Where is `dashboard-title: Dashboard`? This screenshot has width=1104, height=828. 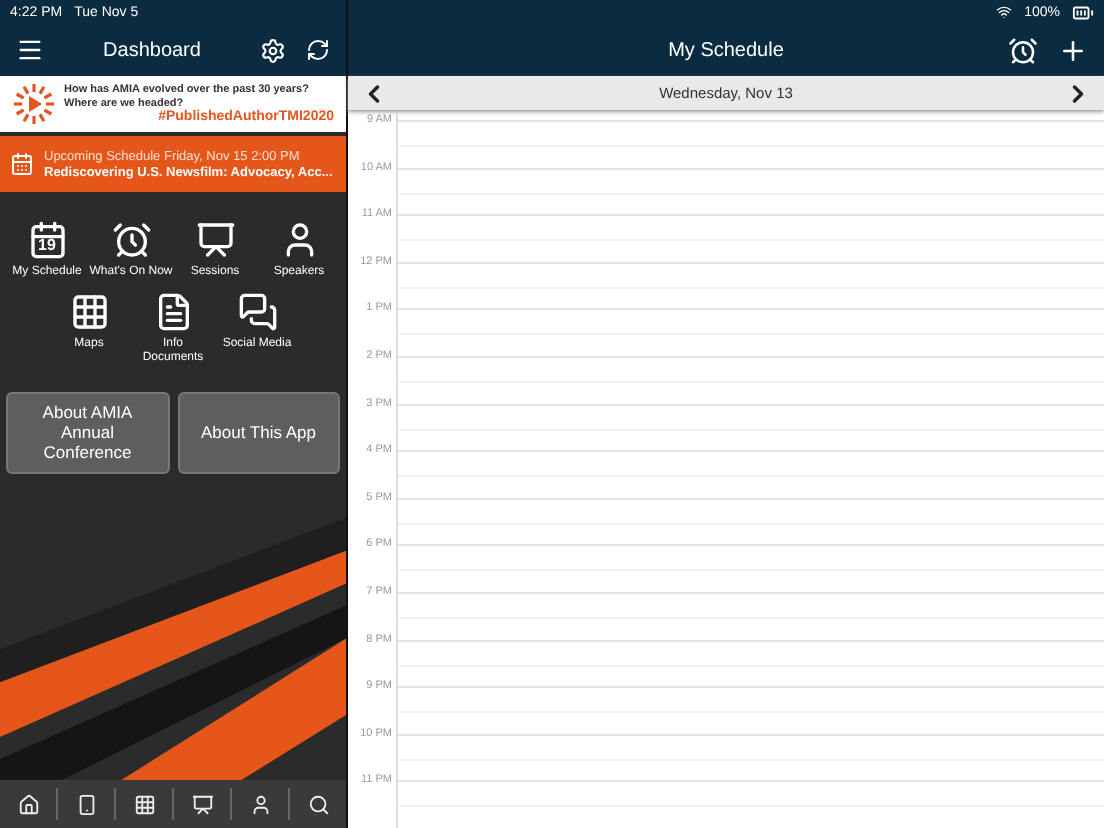 dashboard-title: Dashboard is located at coordinates (152, 50).